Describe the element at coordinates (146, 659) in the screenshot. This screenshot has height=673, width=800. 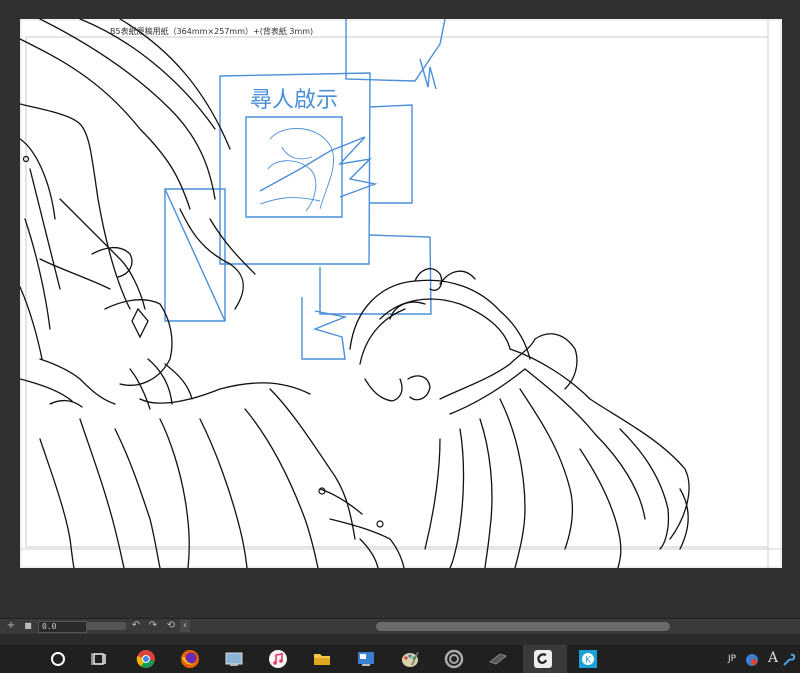
I see `chrome-icon` at that location.